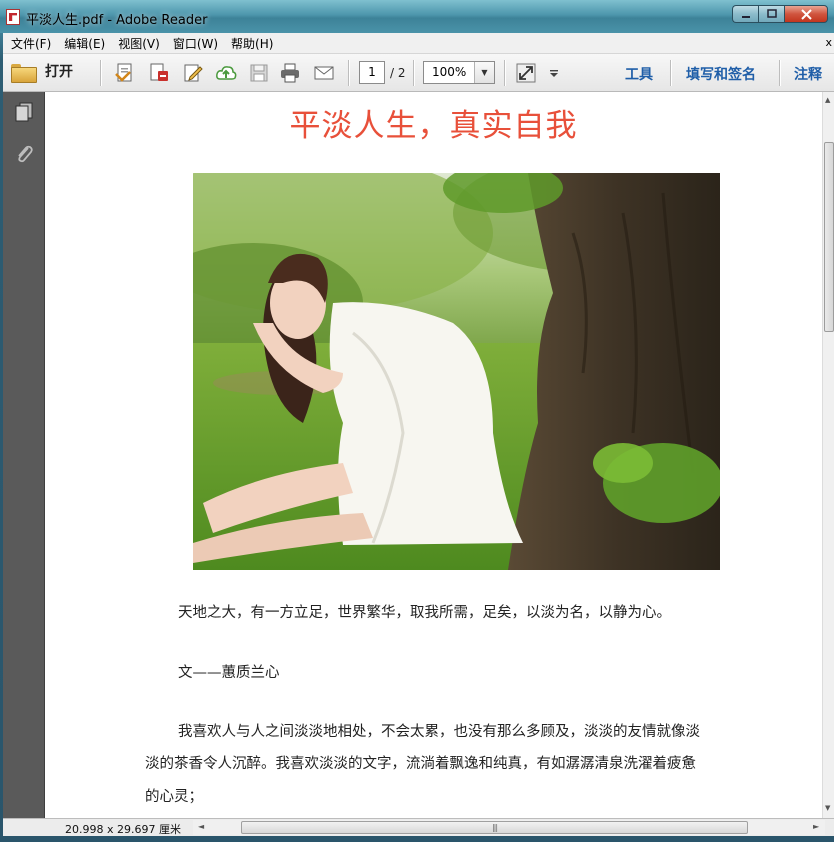 The image size is (834, 842). I want to click on vertical-scrollbar: ▲ ▼, so click(828, 455).